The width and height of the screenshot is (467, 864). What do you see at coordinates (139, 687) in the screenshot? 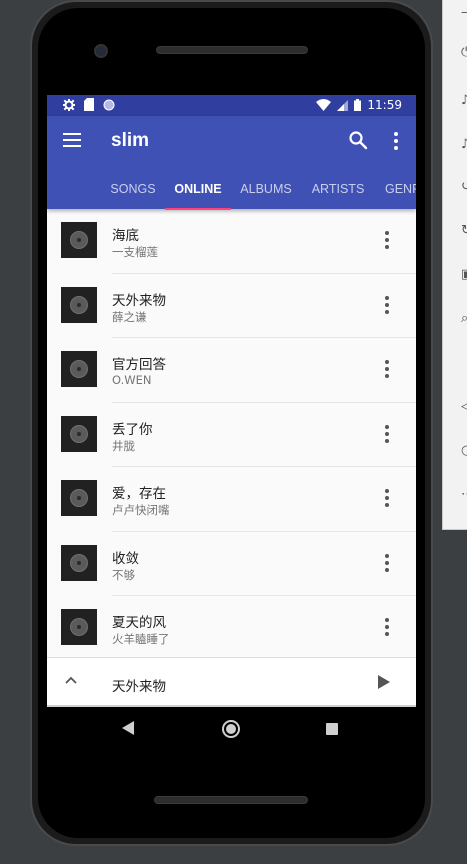
I see `now-playing-title: 天外来物` at bounding box center [139, 687].